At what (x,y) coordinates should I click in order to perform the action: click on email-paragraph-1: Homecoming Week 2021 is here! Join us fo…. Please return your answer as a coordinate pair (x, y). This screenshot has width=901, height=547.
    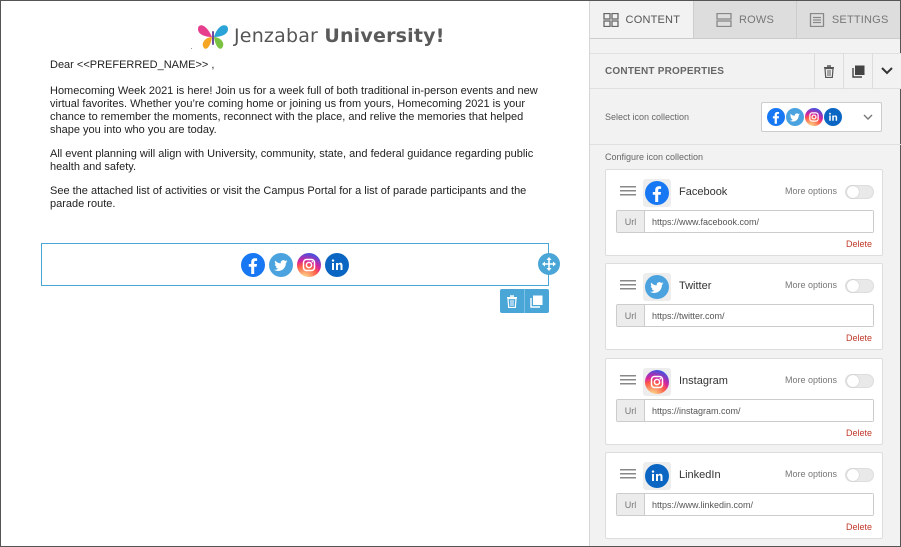
    Looking at the image, I should click on (294, 110).